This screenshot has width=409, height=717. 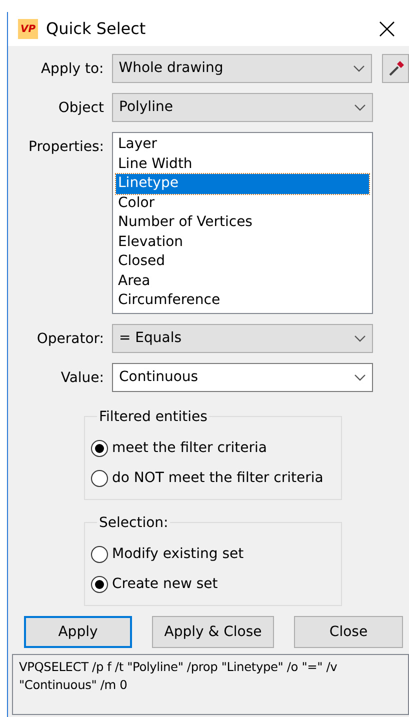 I want to click on field-label: Apply to:, so click(x=72, y=69).